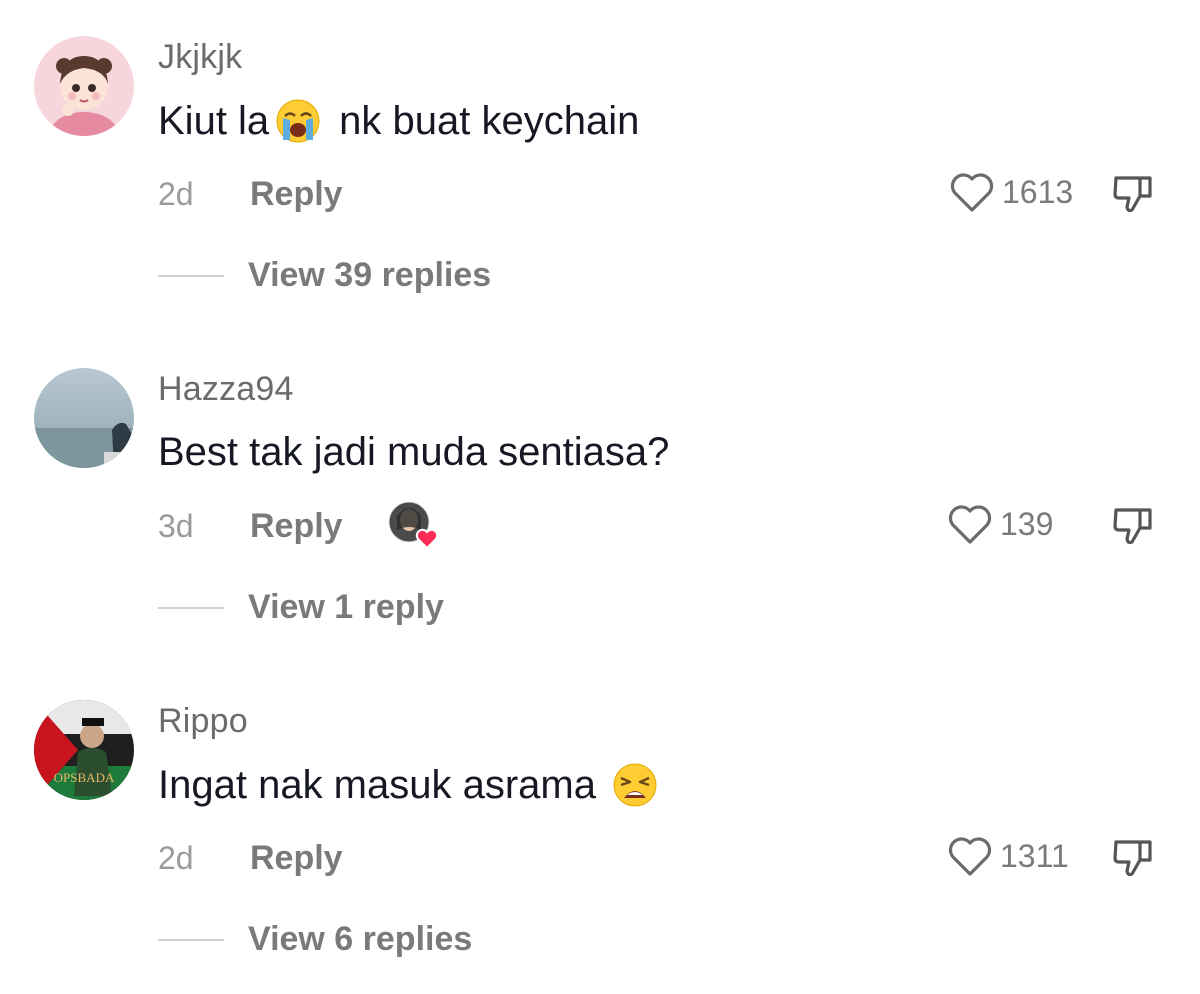 This screenshot has width=1200, height=994. What do you see at coordinates (1027, 523) in the screenshot?
I see `like-count: 139` at bounding box center [1027, 523].